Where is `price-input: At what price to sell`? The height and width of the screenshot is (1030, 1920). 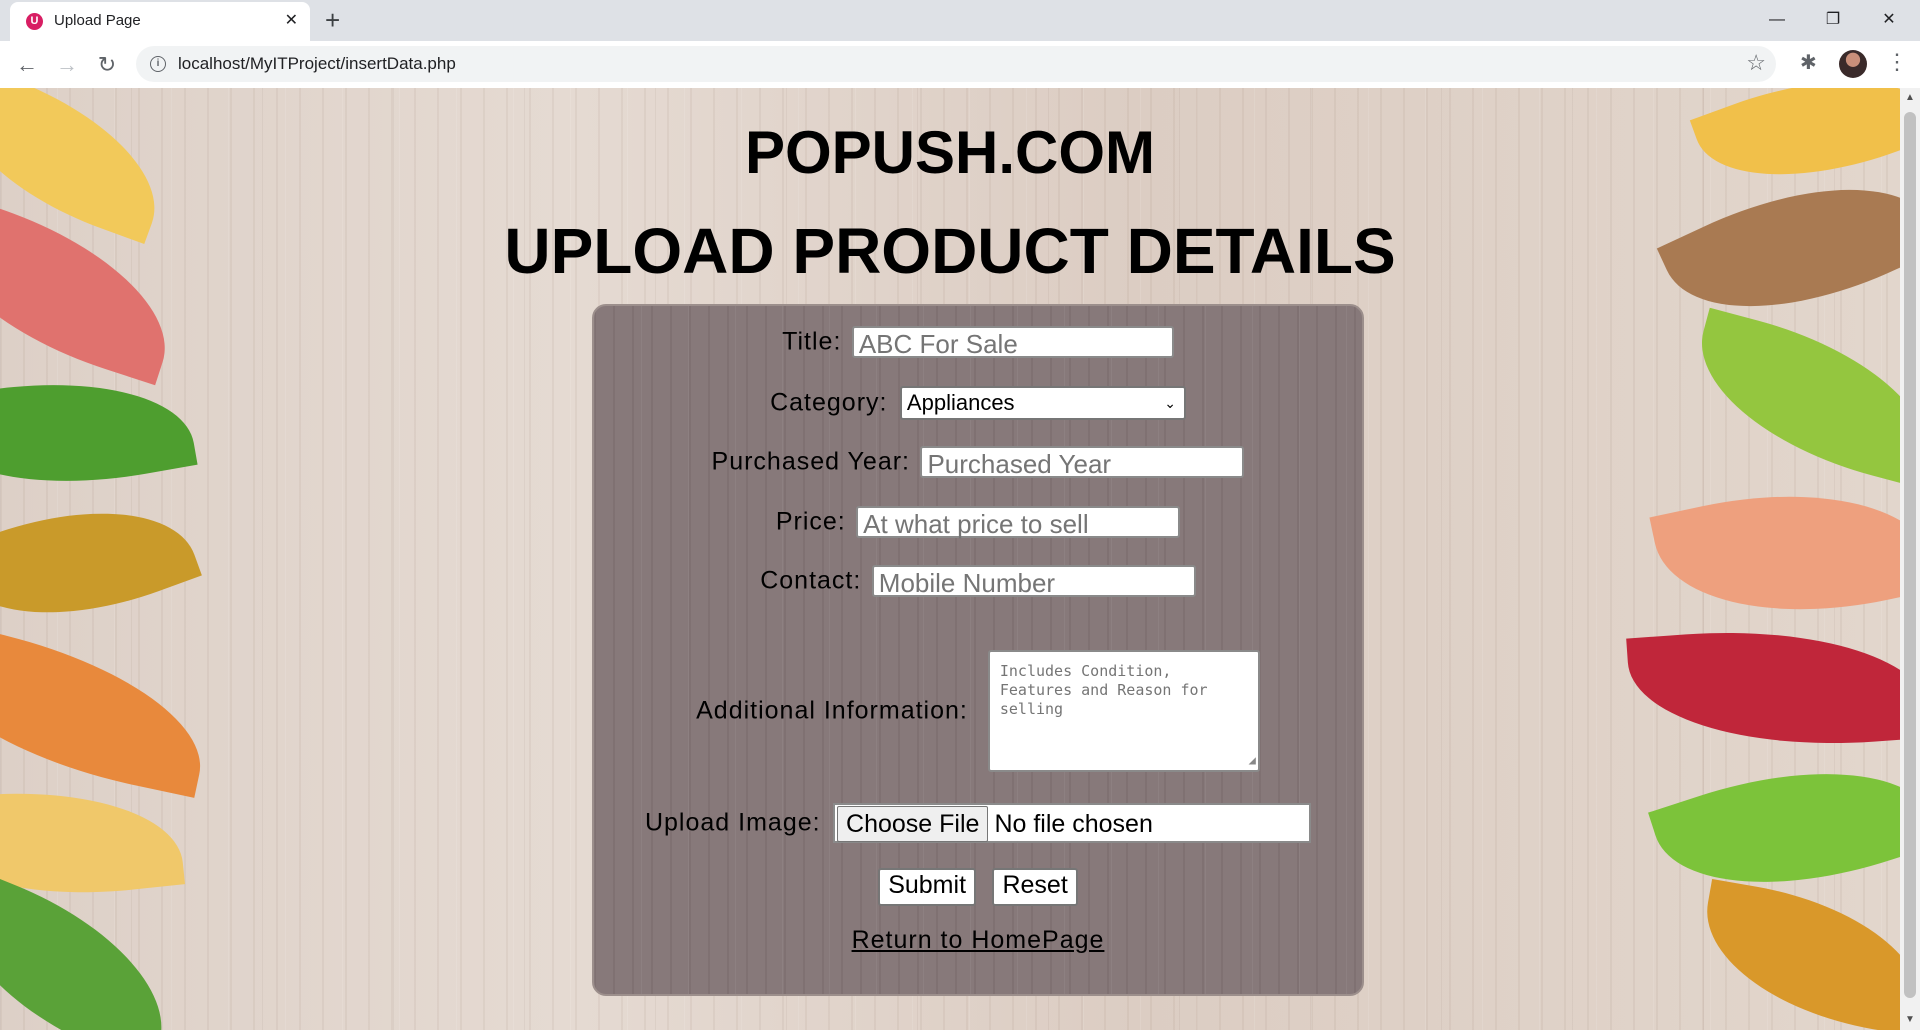 price-input: At what price to sell is located at coordinates (1018, 522).